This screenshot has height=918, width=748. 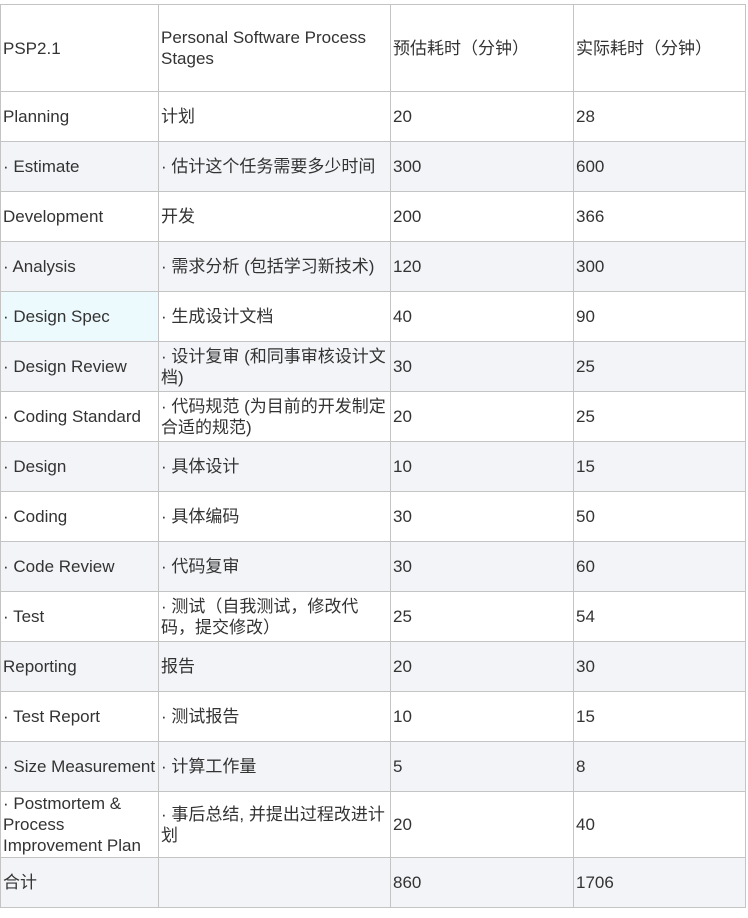 What do you see at coordinates (274, 882) in the screenshot?
I see `total-desc-cell` at bounding box center [274, 882].